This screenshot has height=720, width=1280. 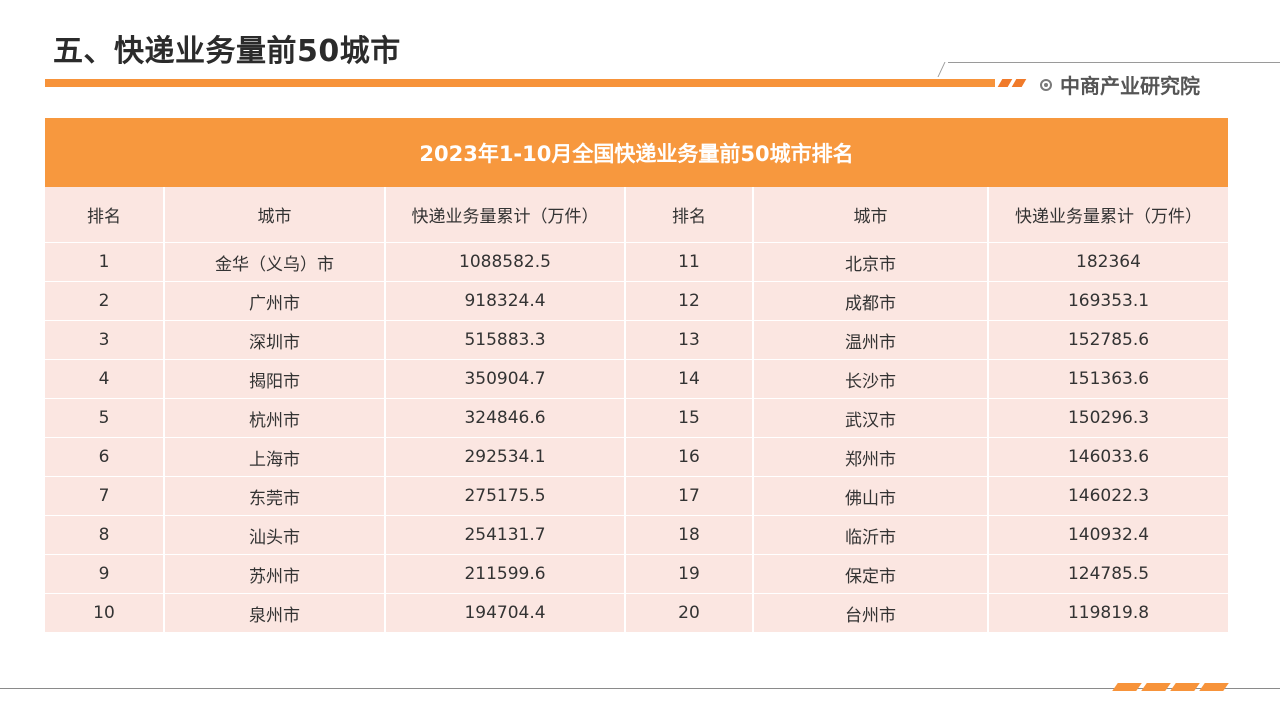 What do you see at coordinates (871, 457) in the screenshot?
I see `cell-city: 郑州市` at bounding box center [871, 457].